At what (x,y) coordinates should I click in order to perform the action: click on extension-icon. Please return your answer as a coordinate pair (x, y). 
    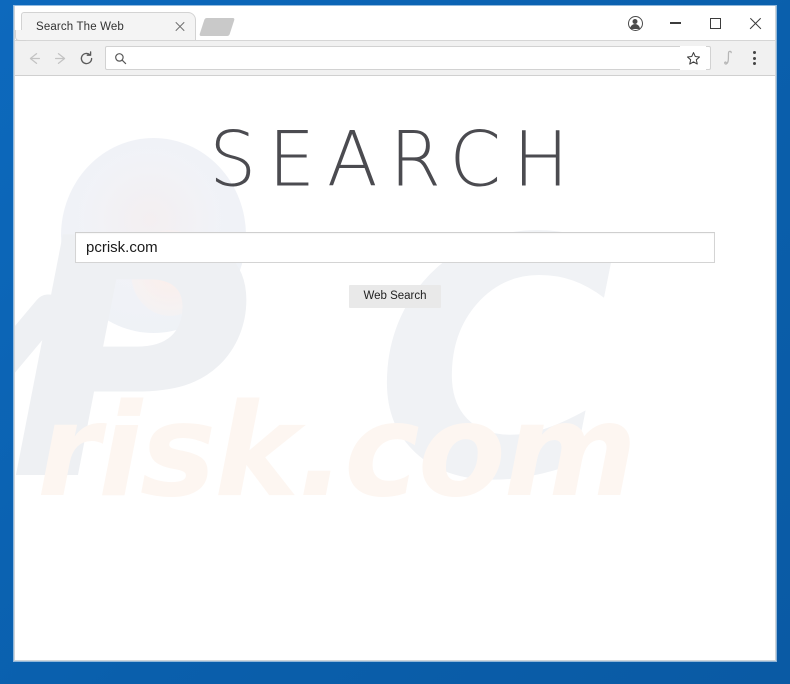
    Looking at the image, I should click on (727, 57).